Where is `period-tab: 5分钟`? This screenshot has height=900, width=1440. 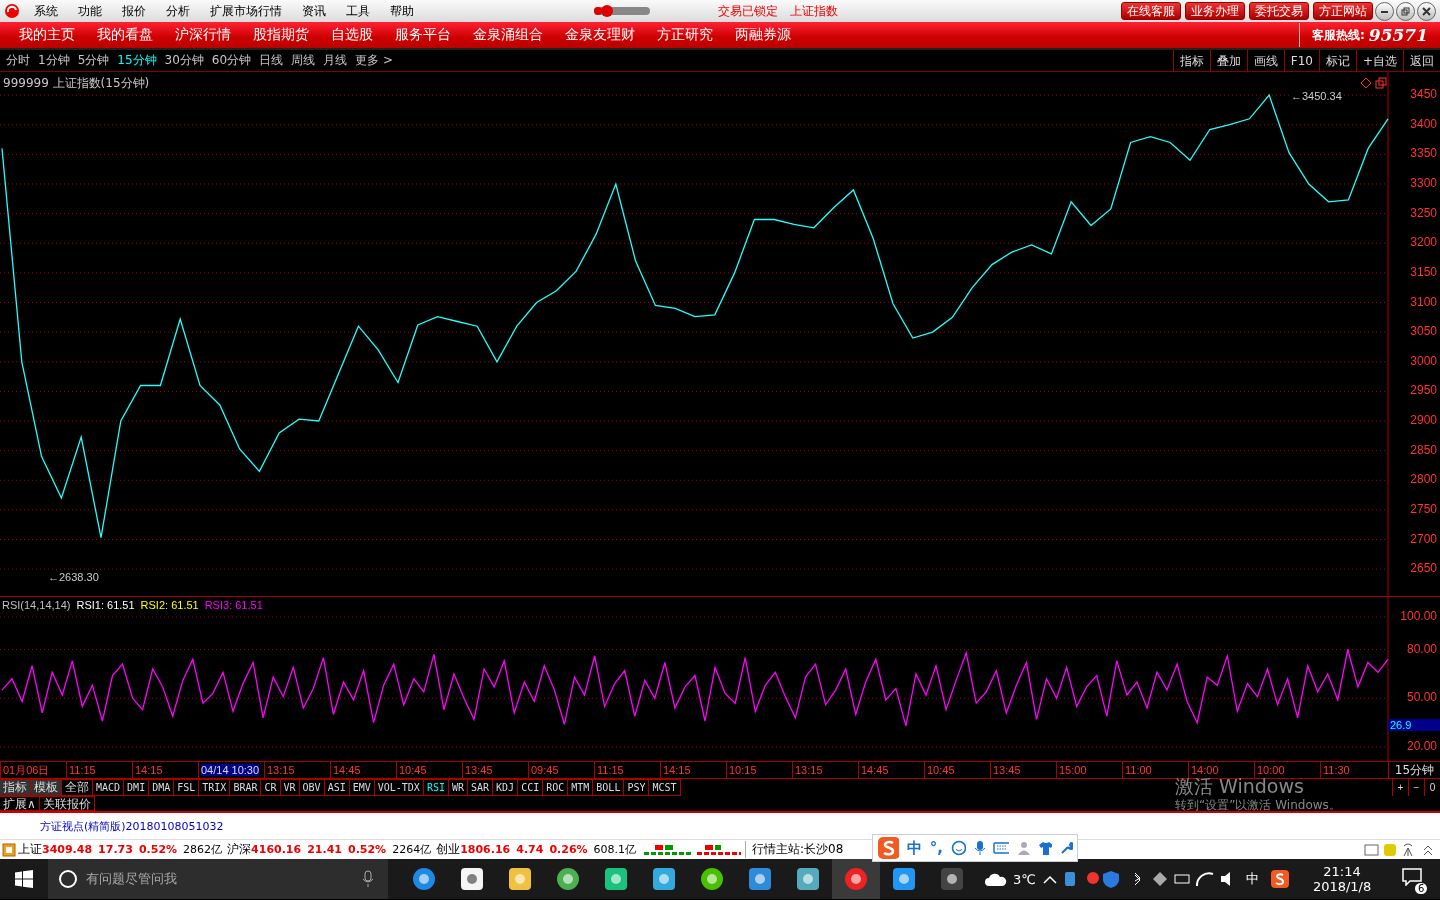 period-tab: 5分钟 is located at coordinates (93, 60).